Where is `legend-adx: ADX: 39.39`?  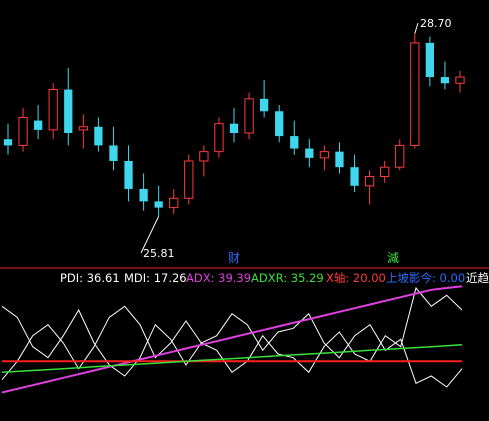
legend-adx: ADX: 39.39 is located at coordinates (218, 278).